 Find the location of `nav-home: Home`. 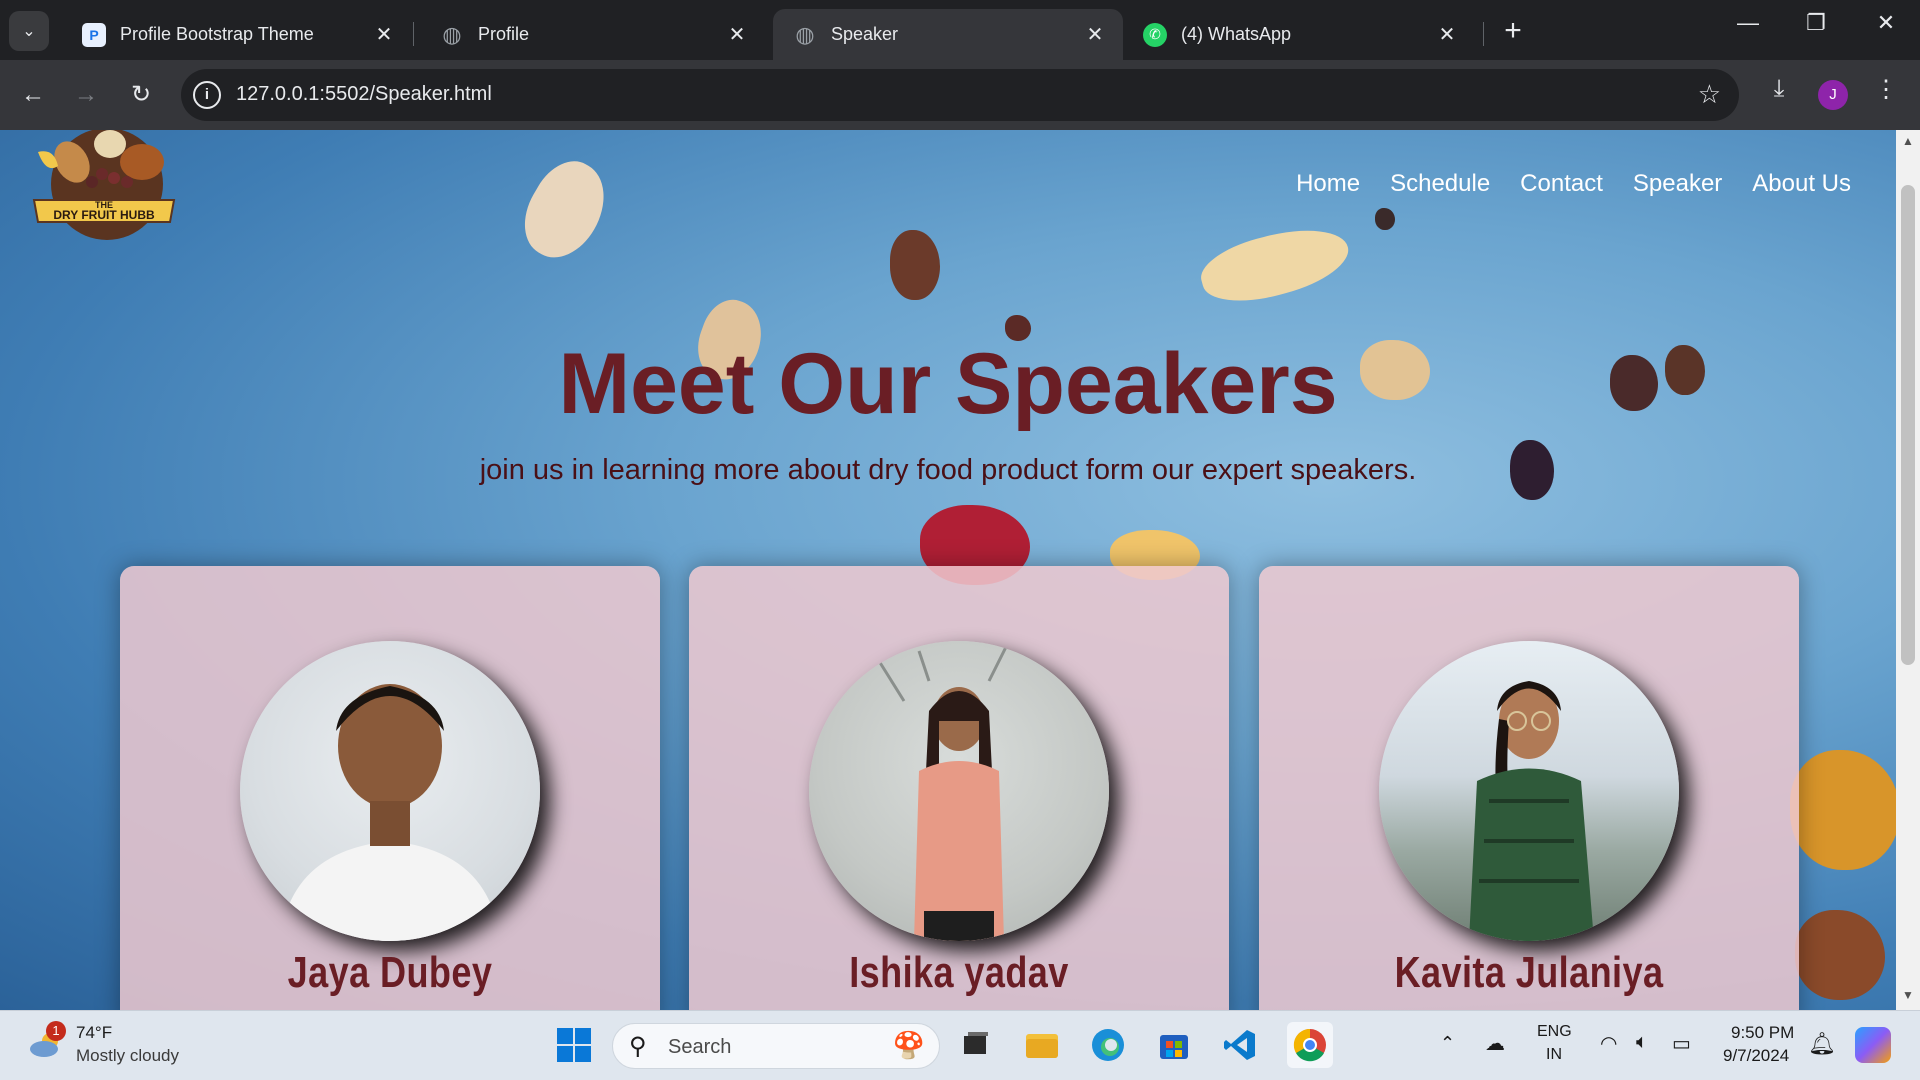

nav-home: Home is located at coordinates (1328, 184).